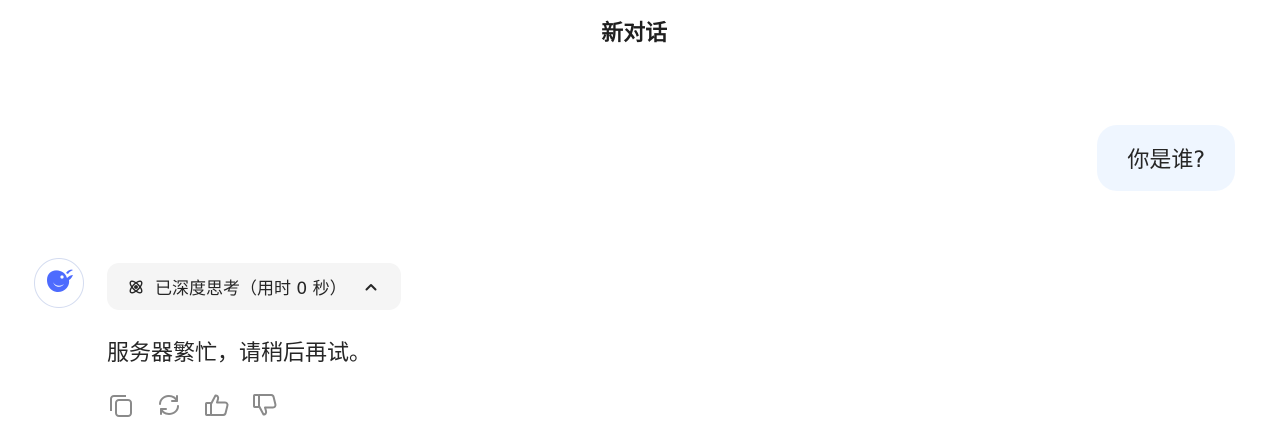  I want to click on regenerate-icon, so click(169, 407).